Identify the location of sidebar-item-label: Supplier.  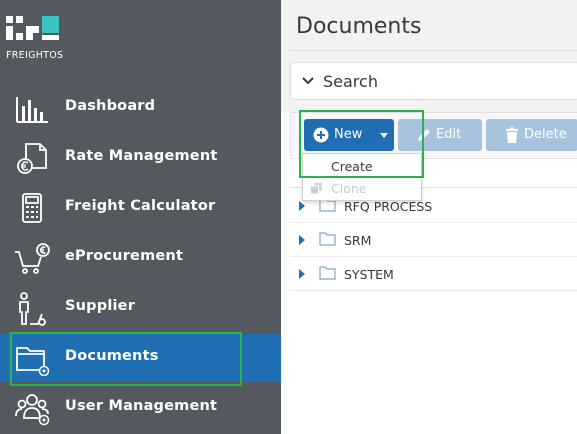
(100, 306).